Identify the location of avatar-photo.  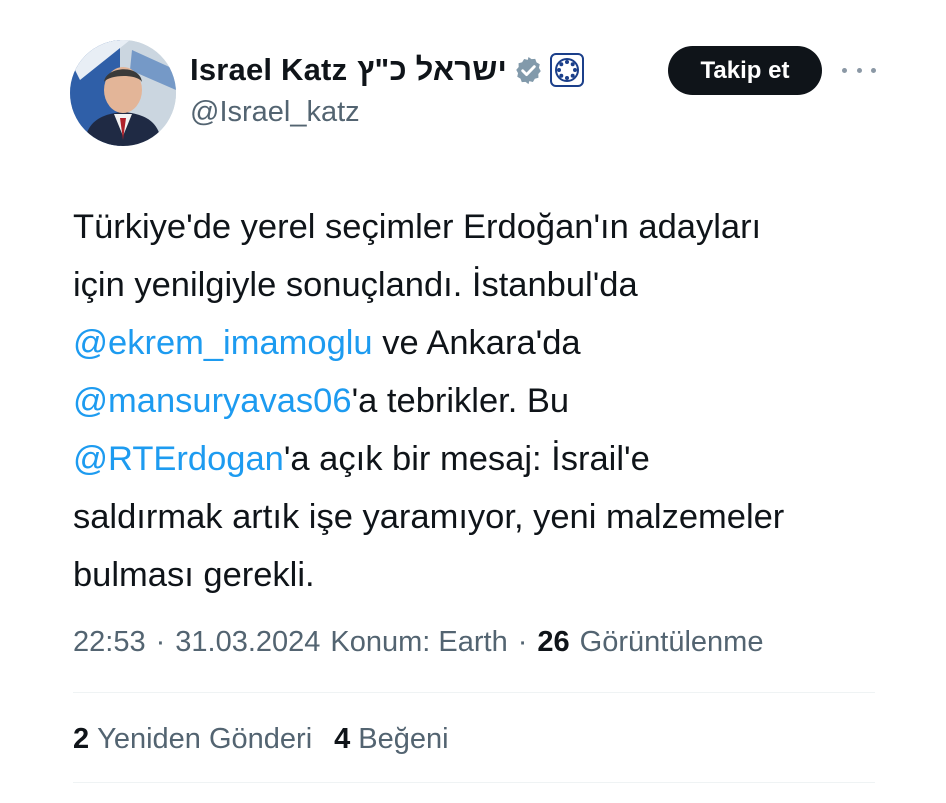
(123, 93).